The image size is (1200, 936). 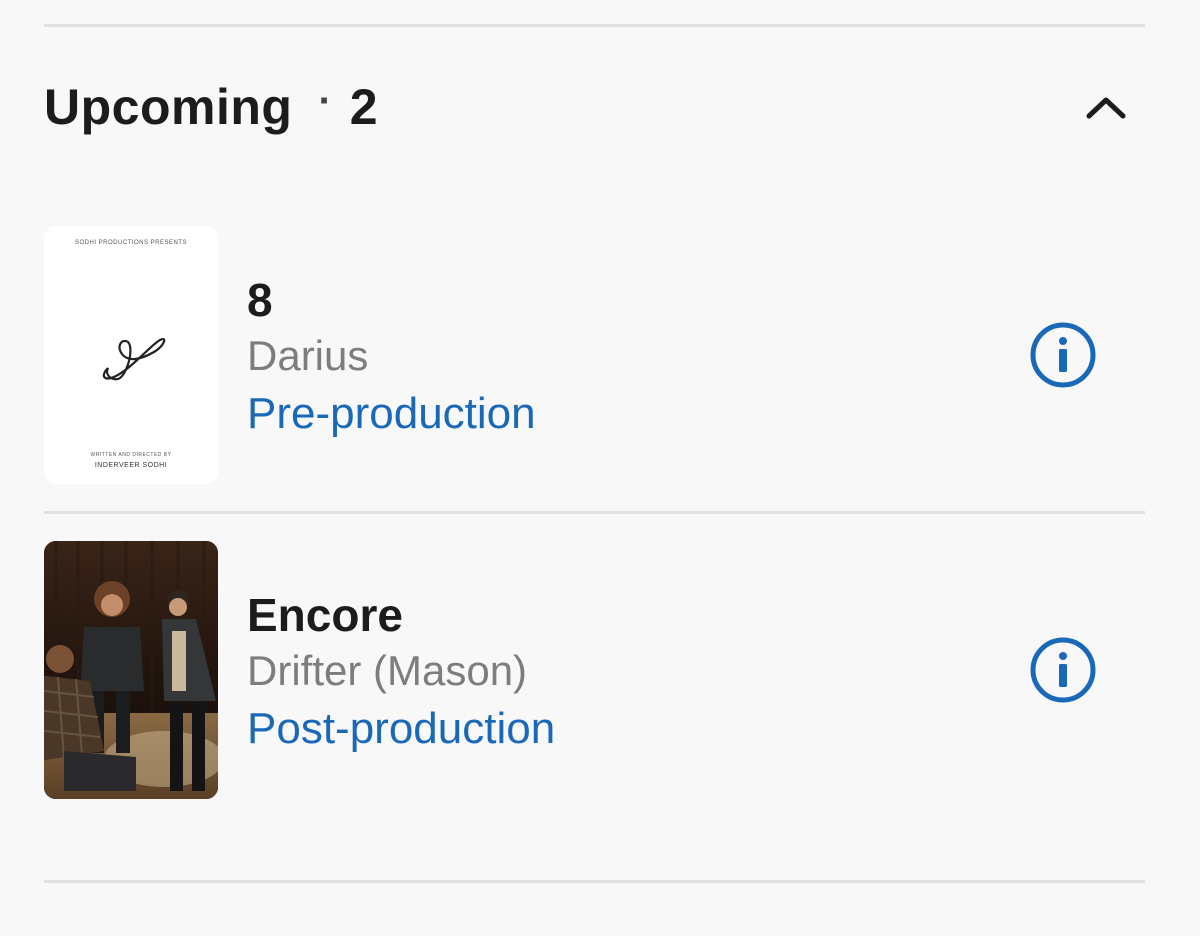 I want to click on section-count: 2, so click(x=363, y=107).